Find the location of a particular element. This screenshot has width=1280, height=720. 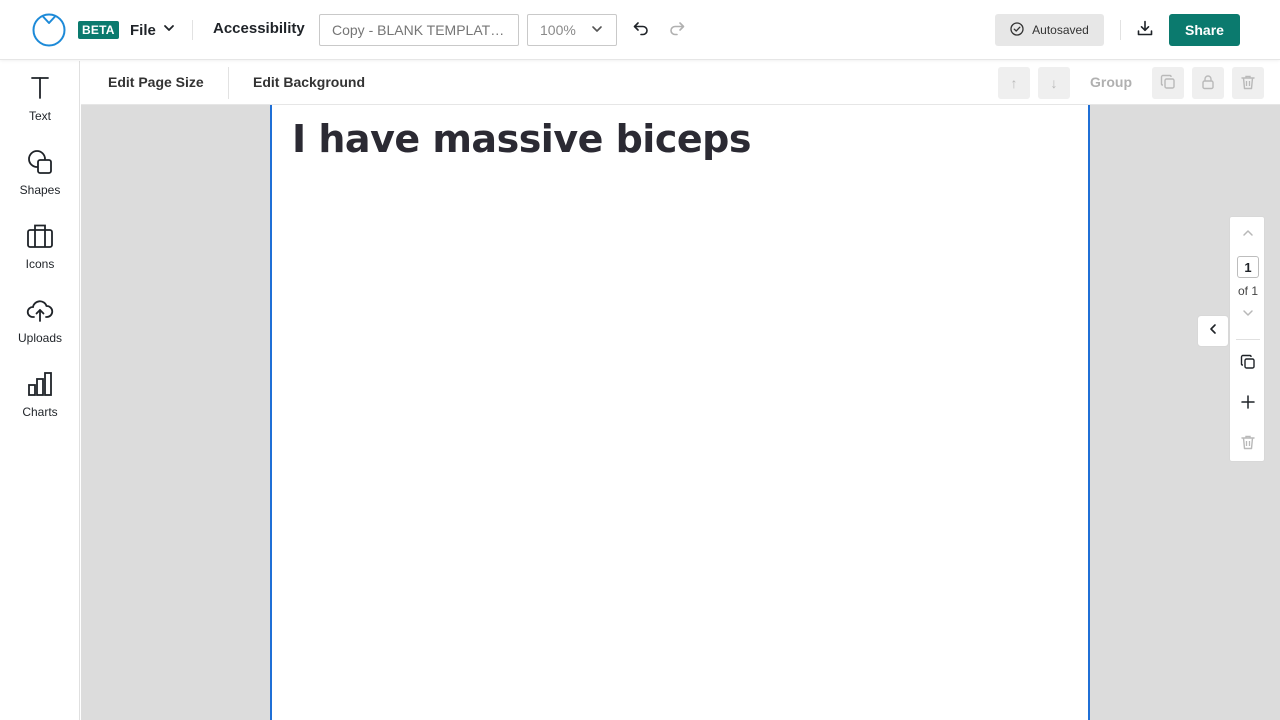

sidebar-item-charts: Charts is located at coordinates (40, 392).